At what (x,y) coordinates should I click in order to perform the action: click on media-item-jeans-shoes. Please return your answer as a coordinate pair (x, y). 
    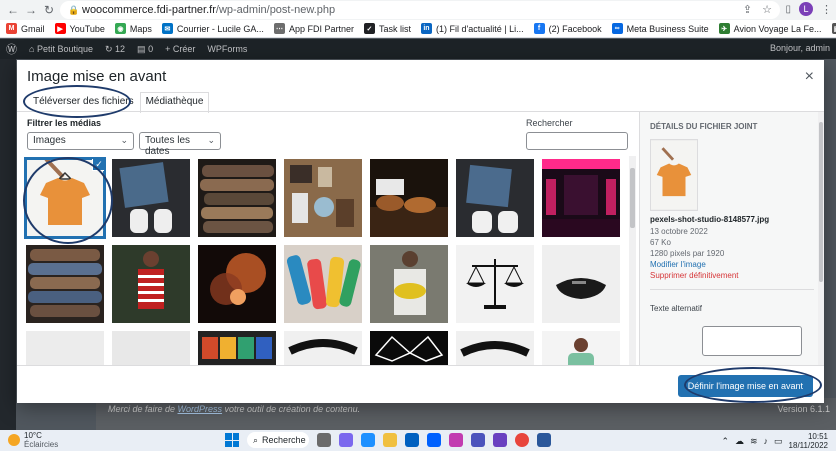
    Looking at the image, I should click on (151, 198).